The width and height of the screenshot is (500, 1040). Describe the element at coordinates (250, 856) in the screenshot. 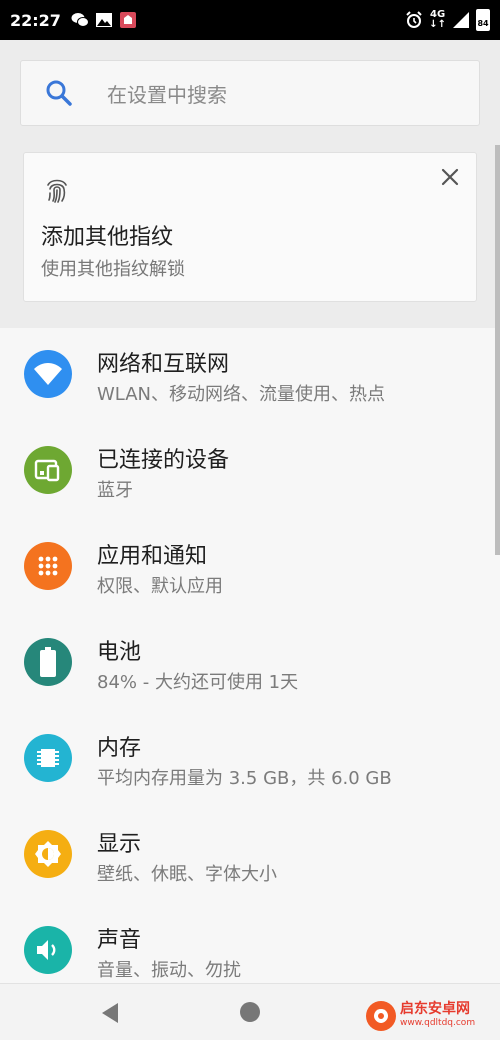

I see `settings-item-display: 显示 壁纸、休眠、字体大小` at that location.